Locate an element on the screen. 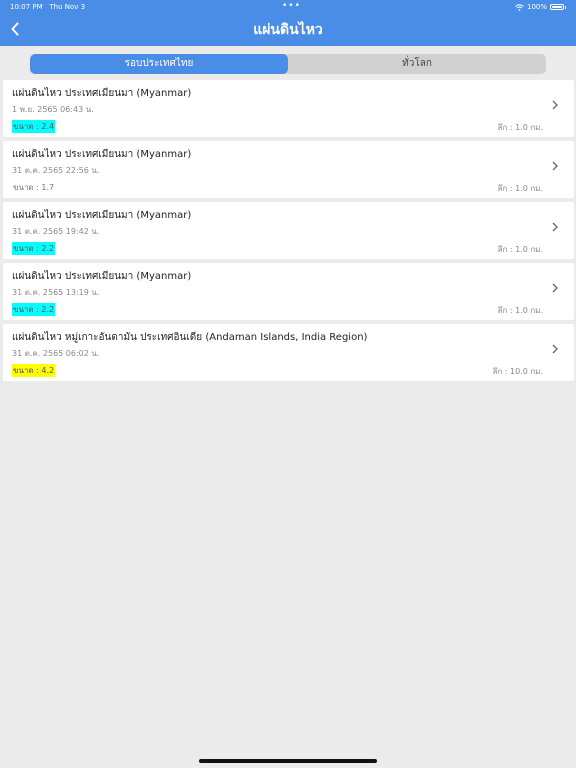 The image size is (576, 768). quake-datetime: 1 พ.ย. 2565 06:43 น. is located at coordinates (53, 109).